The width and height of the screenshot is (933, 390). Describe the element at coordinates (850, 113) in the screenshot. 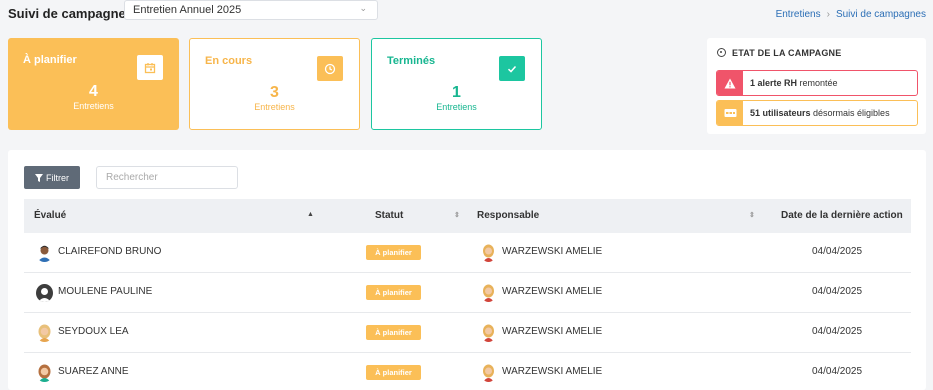

I see `alert-text: désormais éligibles` at that location.